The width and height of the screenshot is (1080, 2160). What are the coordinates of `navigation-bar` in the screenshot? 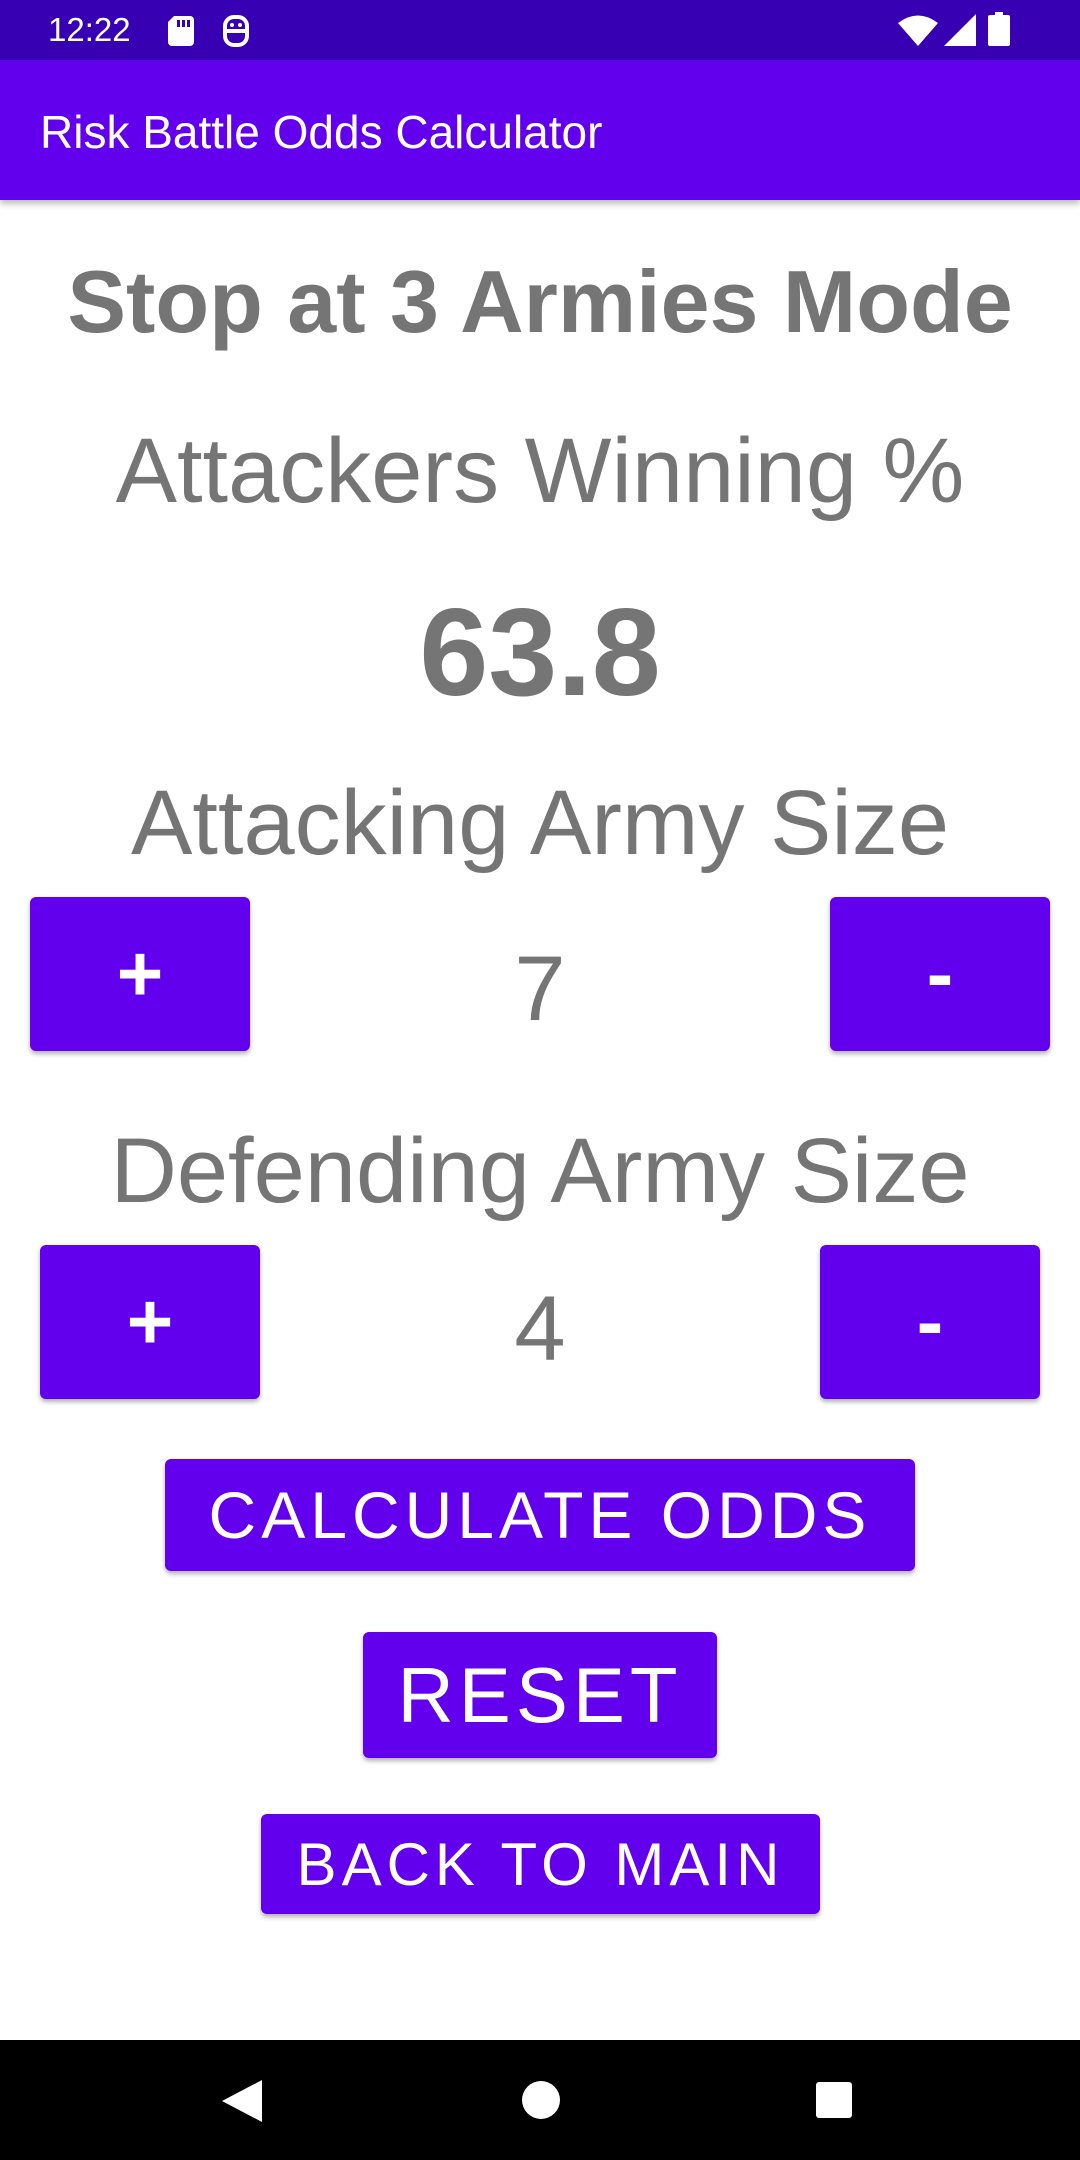 It's located at (540, 2100).